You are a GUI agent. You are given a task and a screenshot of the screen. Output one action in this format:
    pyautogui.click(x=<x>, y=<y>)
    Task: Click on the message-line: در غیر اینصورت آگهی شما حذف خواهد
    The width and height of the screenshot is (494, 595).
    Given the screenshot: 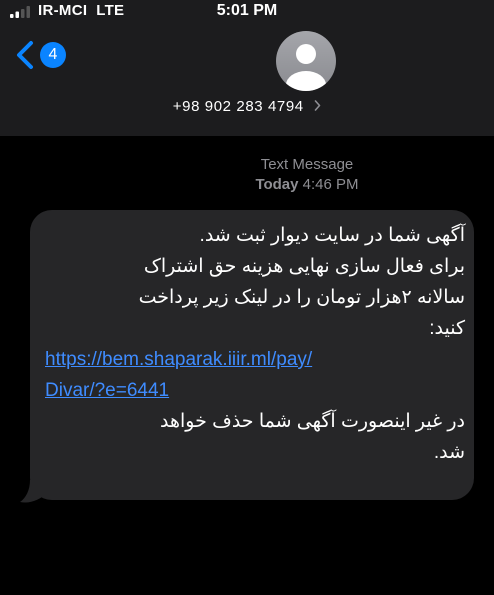 What is the action you would take?
    pyautogui.click(x=312, y=421)
    